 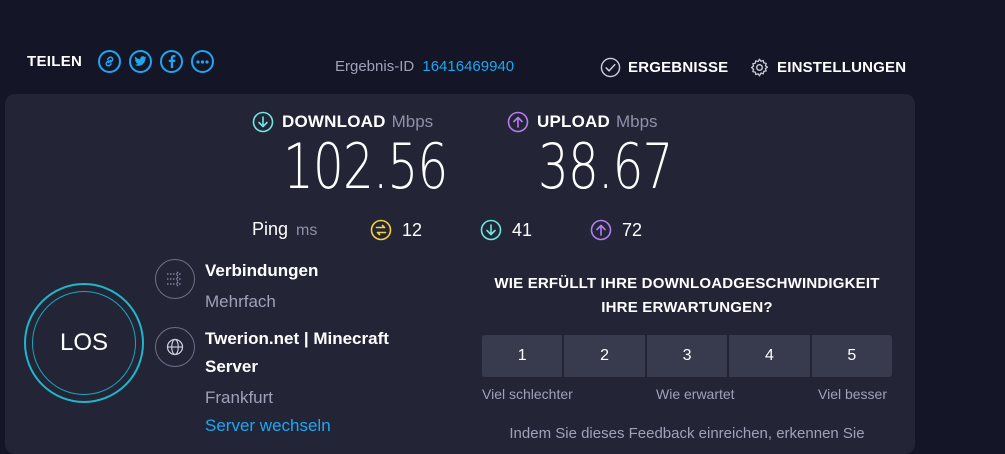 I want to click on rating-button-2: 2, so click(x=604, y=356).